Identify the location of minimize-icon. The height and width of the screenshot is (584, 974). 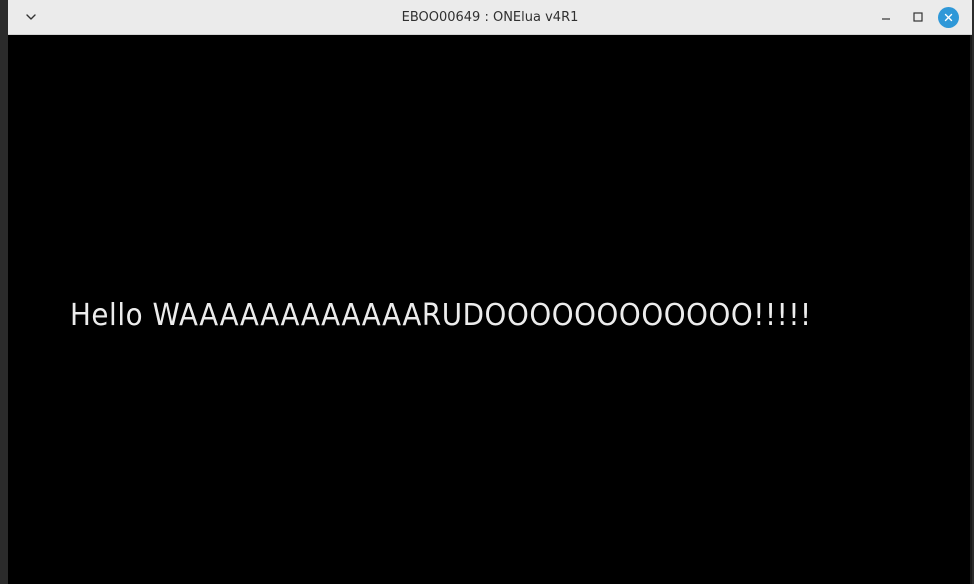
(886, 19).